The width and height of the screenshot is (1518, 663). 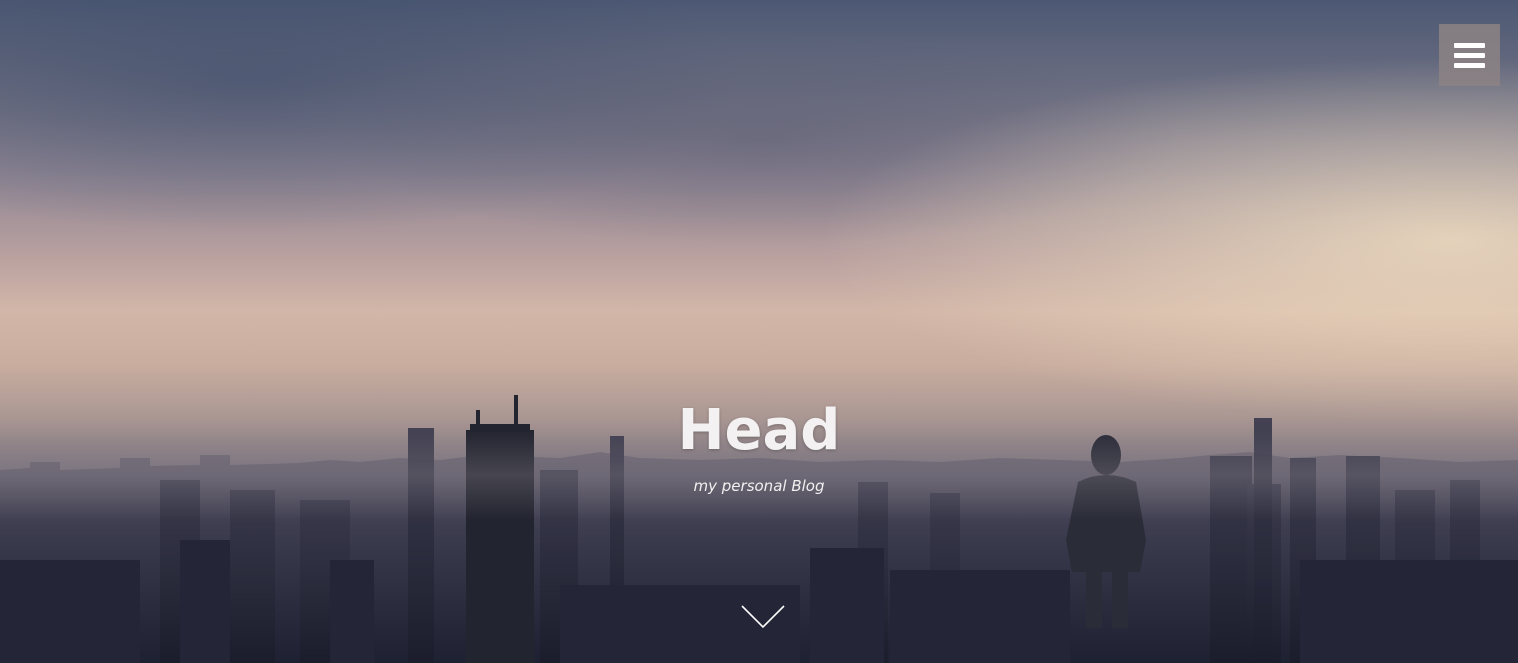 What do you see at coordinates (763, 617) in the screenshot?
I see `chevron-down-icon` at bounding box center [763, 617].